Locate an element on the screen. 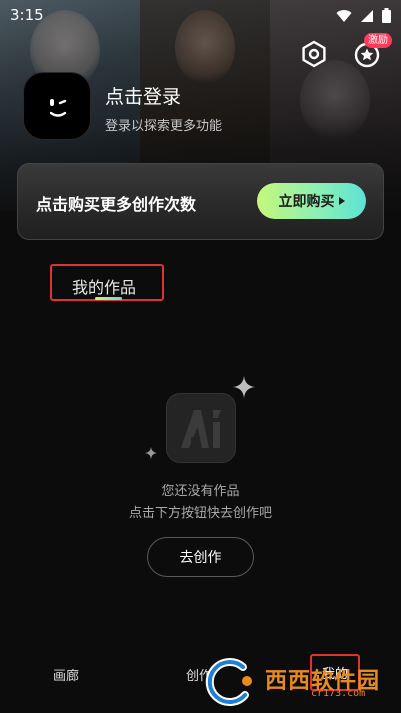  avatar is located at coordinates (57, 106).